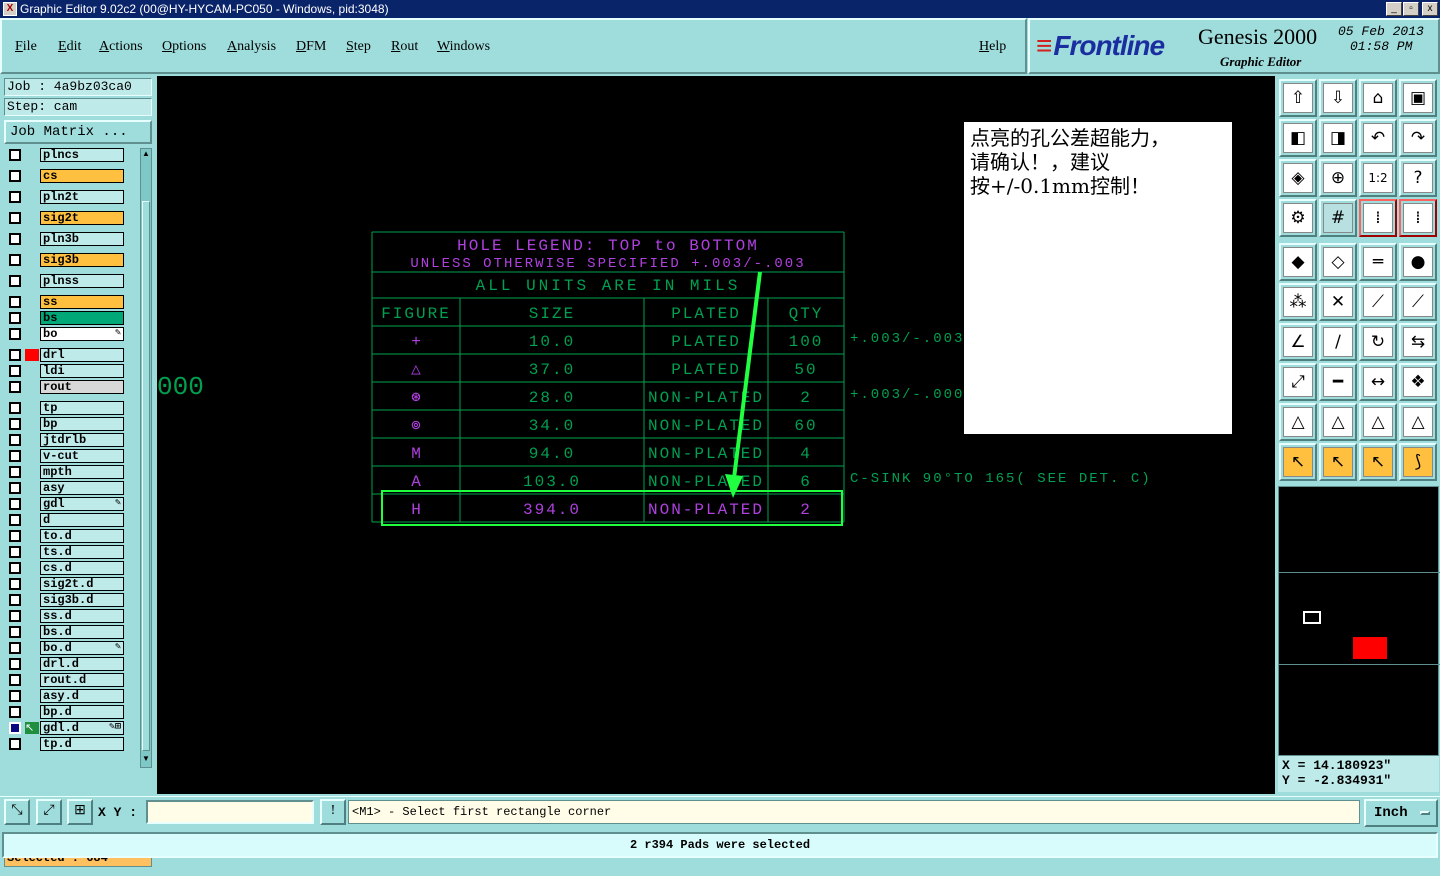  Describe the element at coordinates (82, 355) in the screenshot. I see `layer-name: drl` at that location.